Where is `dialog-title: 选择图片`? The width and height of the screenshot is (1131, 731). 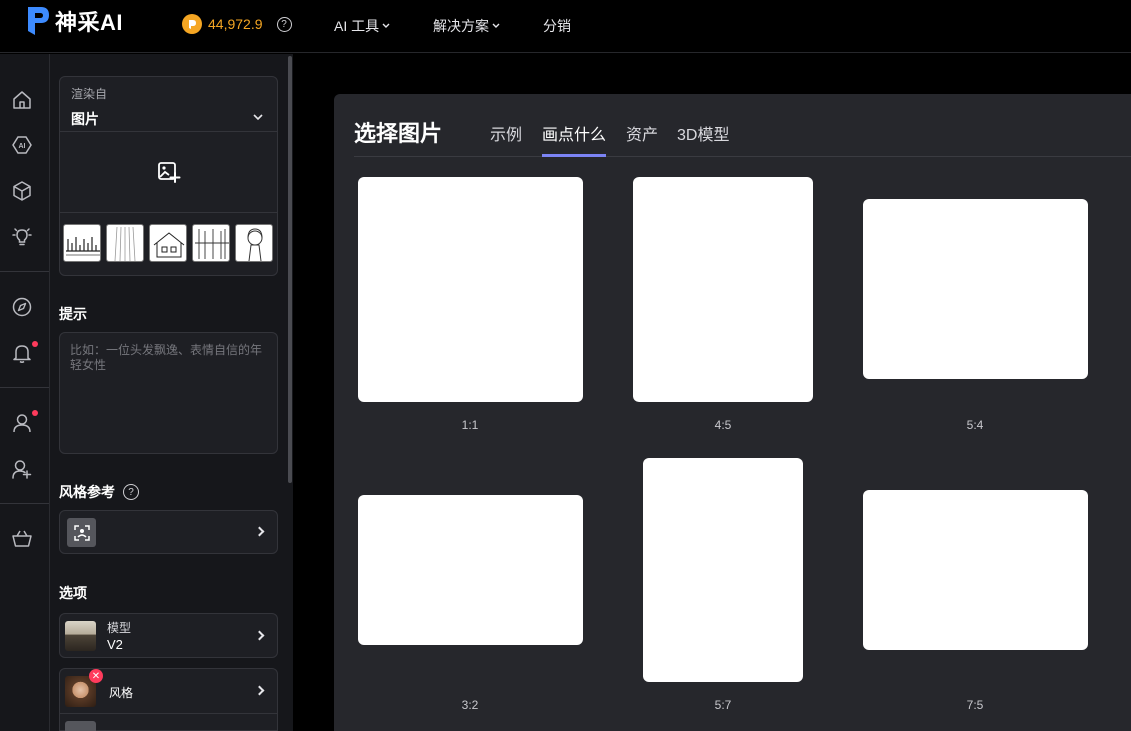 dialog-title: 选择图片 is located at coordinates (398, 133).